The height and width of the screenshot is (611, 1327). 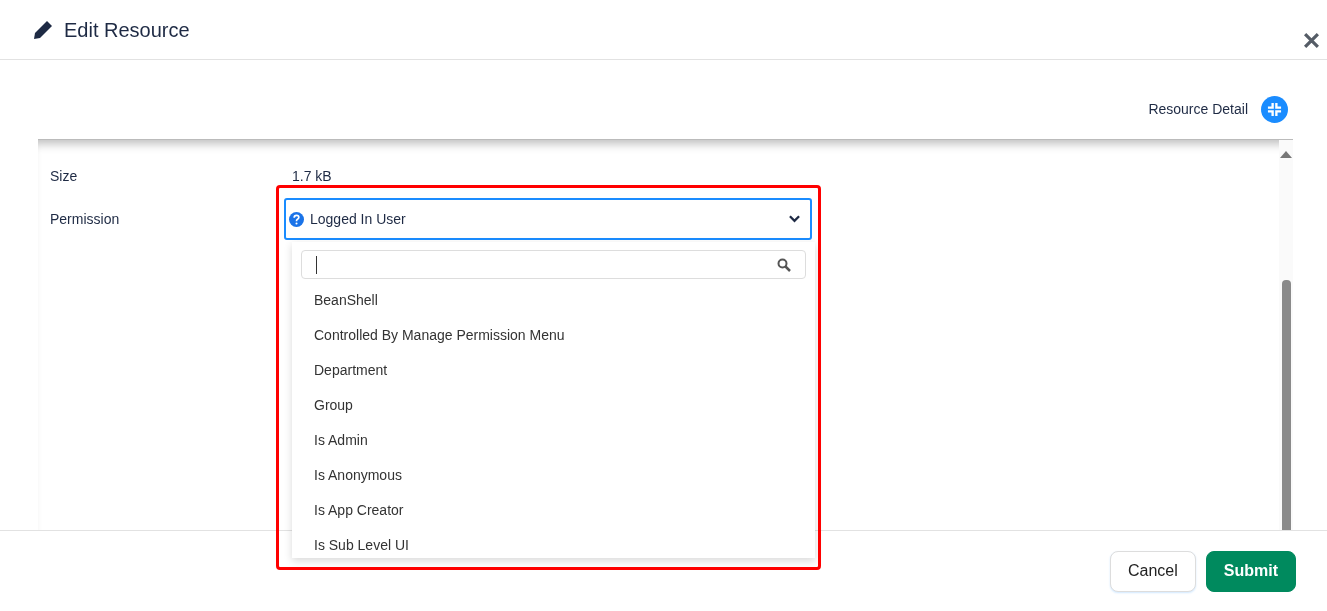 I want to click on text-cursor, so click(x=316, y=264).